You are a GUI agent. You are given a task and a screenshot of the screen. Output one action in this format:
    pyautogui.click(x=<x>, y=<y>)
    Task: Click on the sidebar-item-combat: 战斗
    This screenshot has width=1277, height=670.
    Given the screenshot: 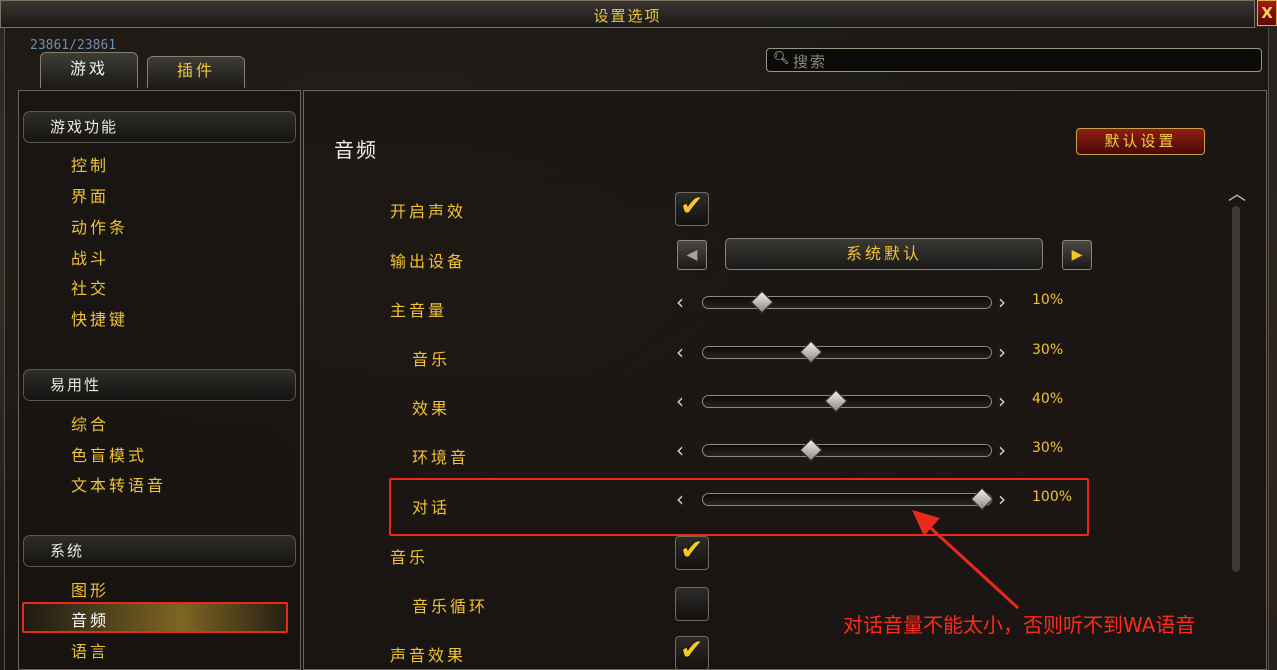 What is the action you would take?
    pyautogui.click(x=90, y=257)
    